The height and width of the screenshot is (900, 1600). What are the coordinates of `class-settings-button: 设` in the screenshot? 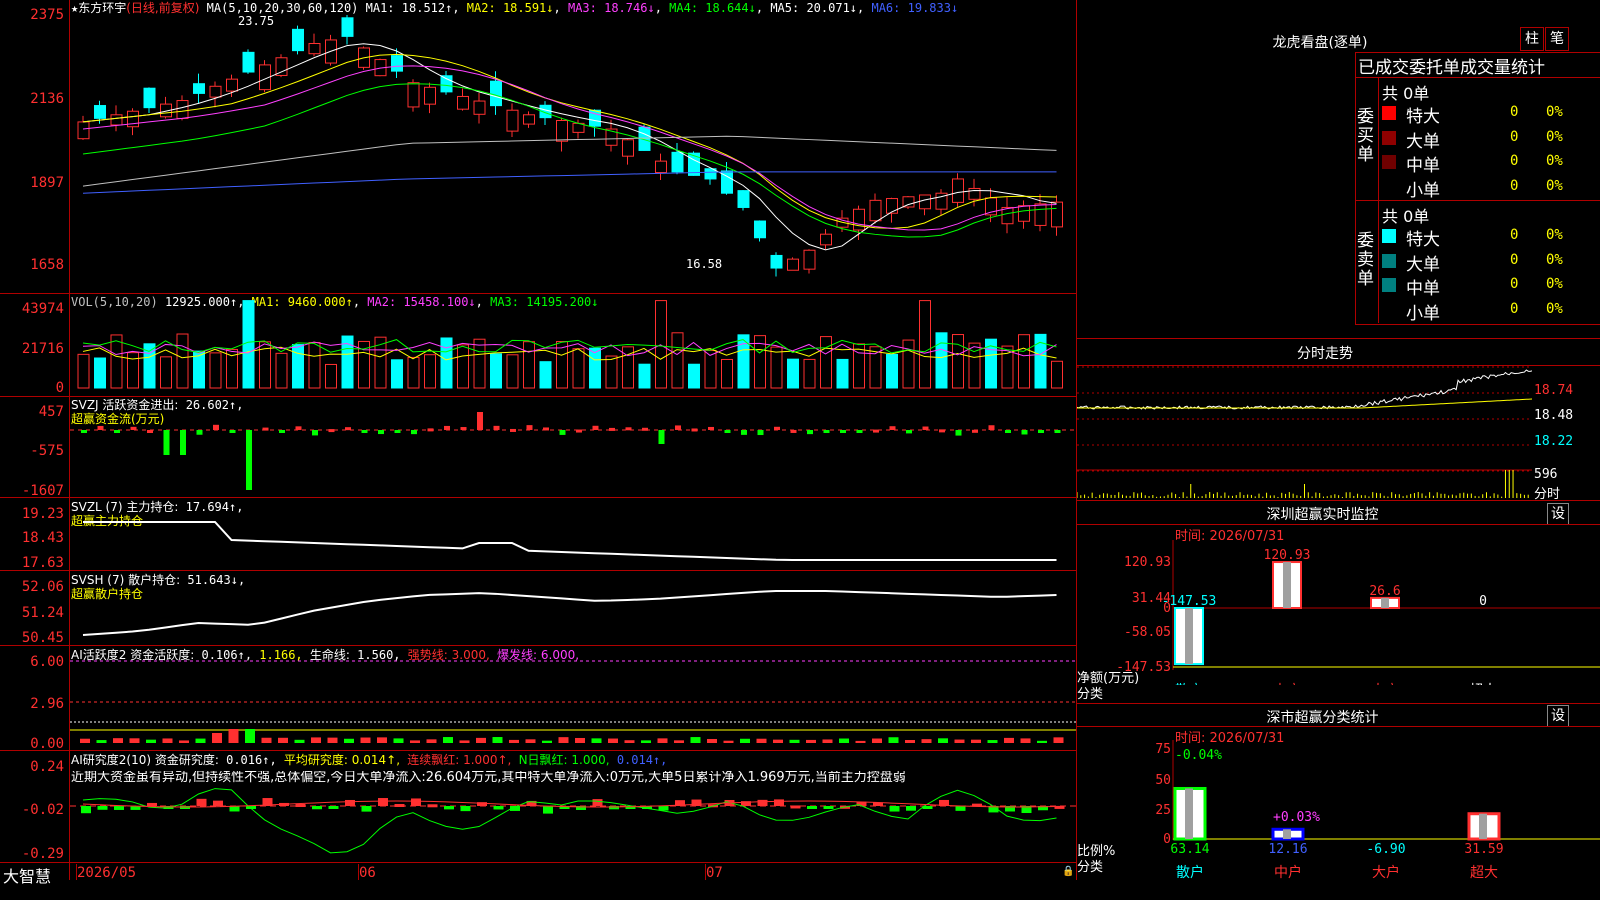 It's located at (1558, 716).